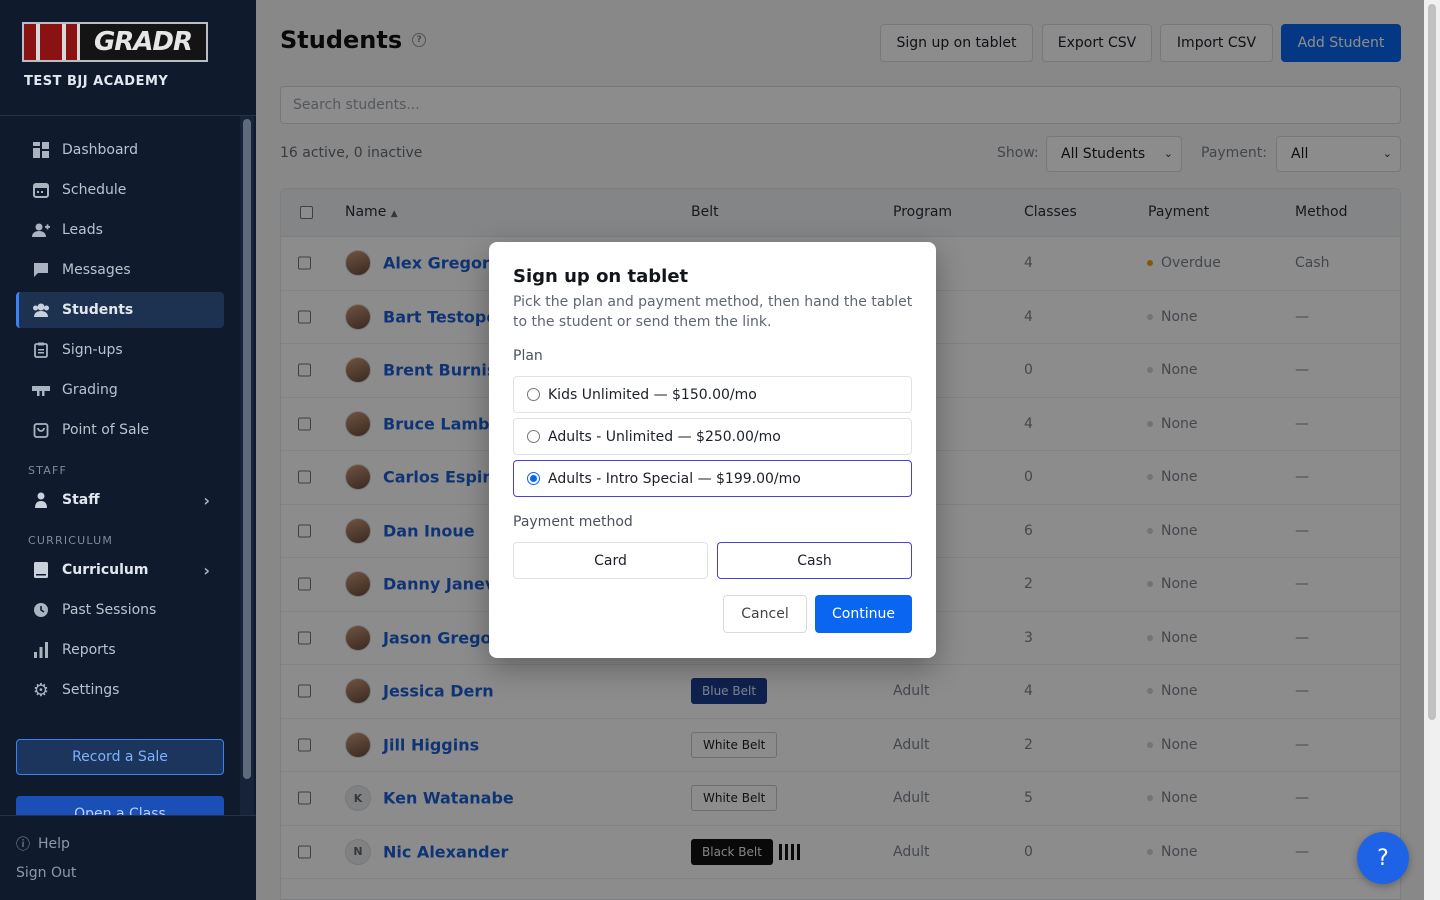 Image resolution: width=1440 pixels, height=900 pixels. What do you see at coordinates (91, 690) in the screenshot?
I see `sidebar-item-label: Settings` at bounding box center [91, 690].